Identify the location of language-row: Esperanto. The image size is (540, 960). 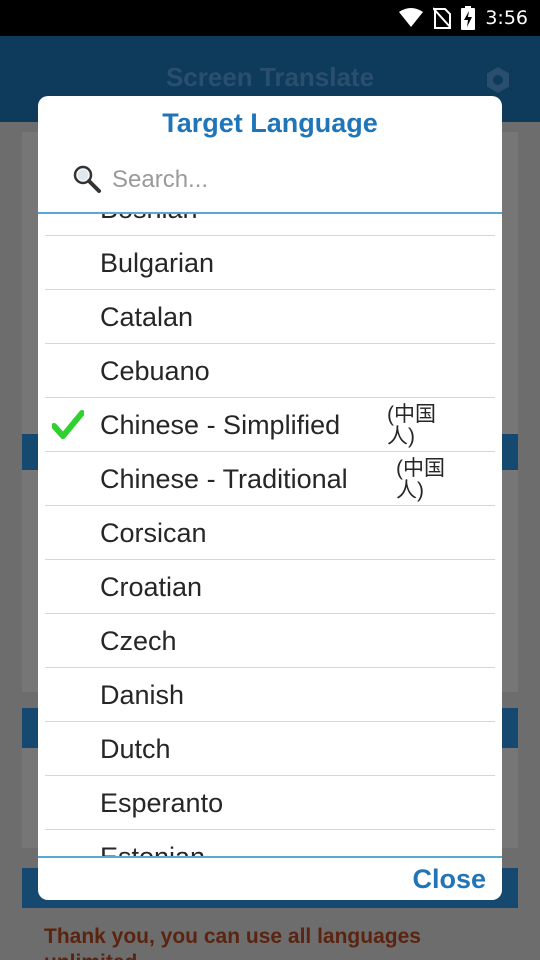
(270, 803).